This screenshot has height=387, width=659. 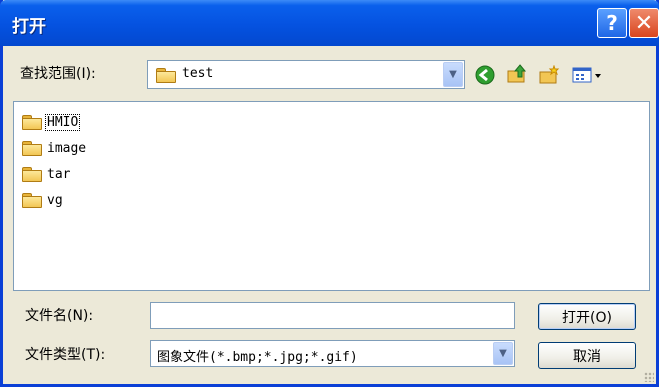 I want to click on list-item: image, so click(x=54, y=148).